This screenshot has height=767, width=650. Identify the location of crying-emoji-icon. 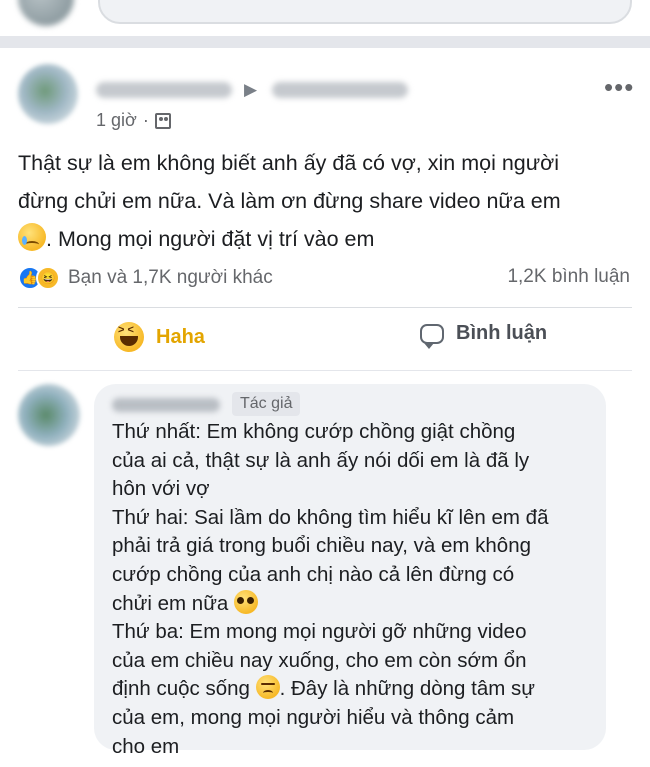
(32, 237).